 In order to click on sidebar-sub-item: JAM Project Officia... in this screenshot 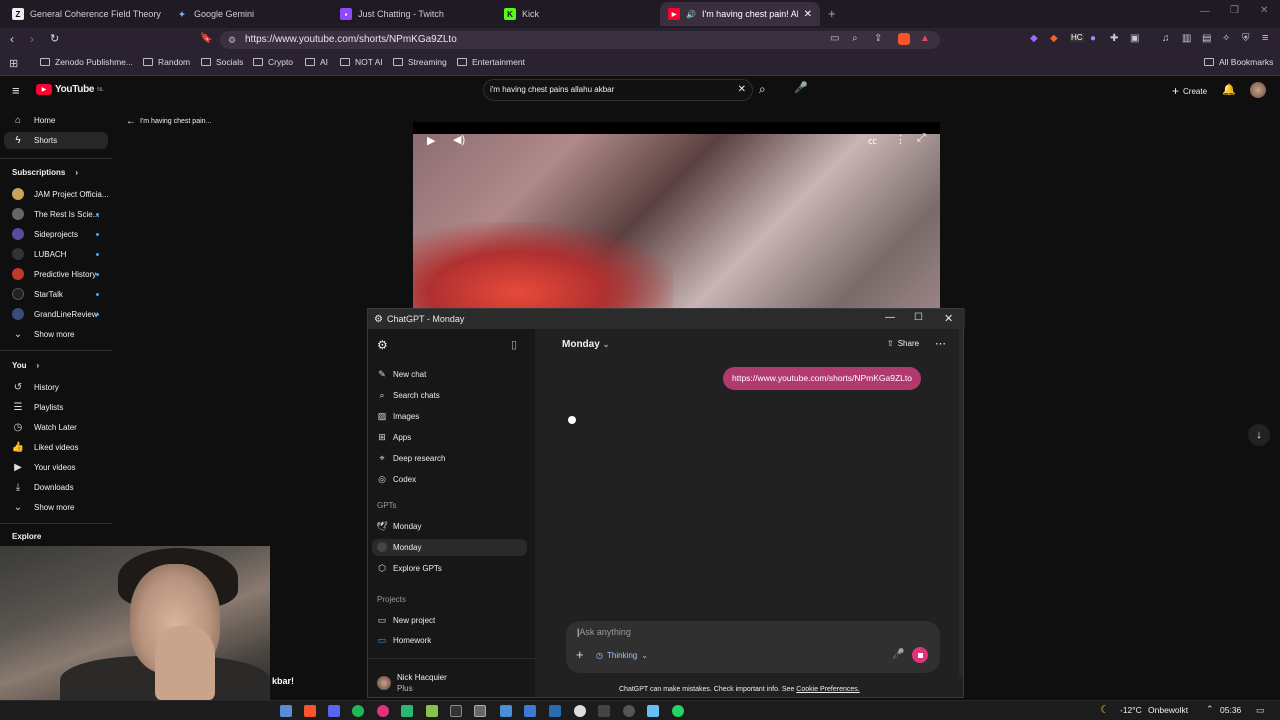, I will do `click(60, 194)`.